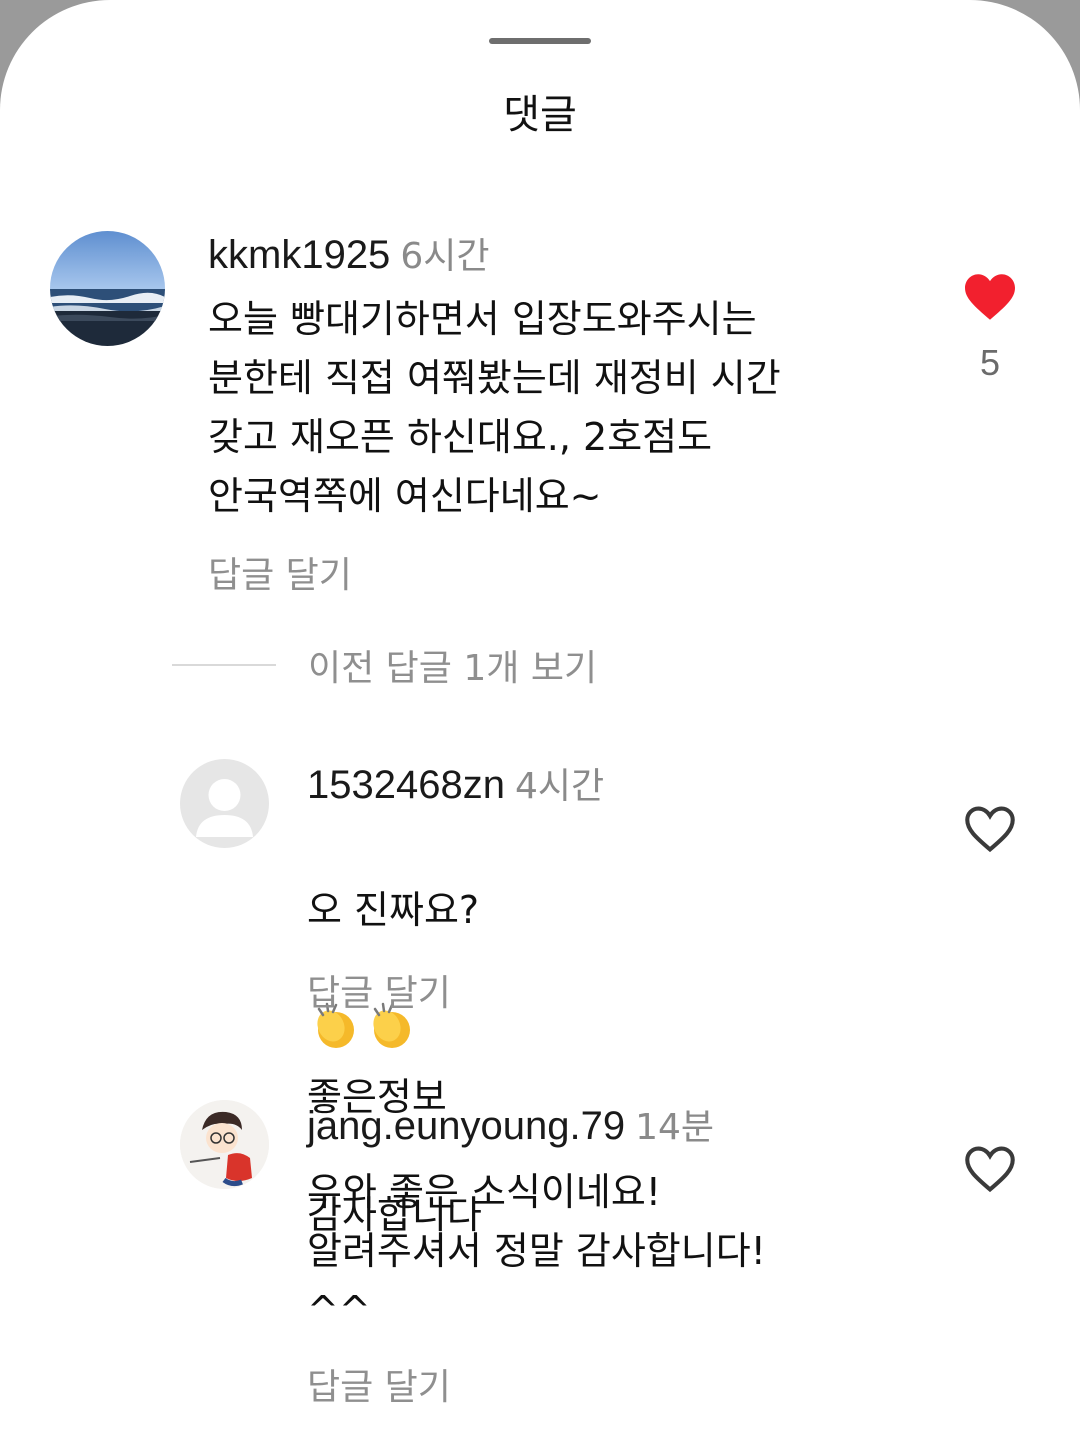 Image resolution: width=1080 pixels, height=1443 pixels. Describe the element at coordinates (466, 1126) in the screenshot. I see `username: jang.eunyoung.79` at that location.